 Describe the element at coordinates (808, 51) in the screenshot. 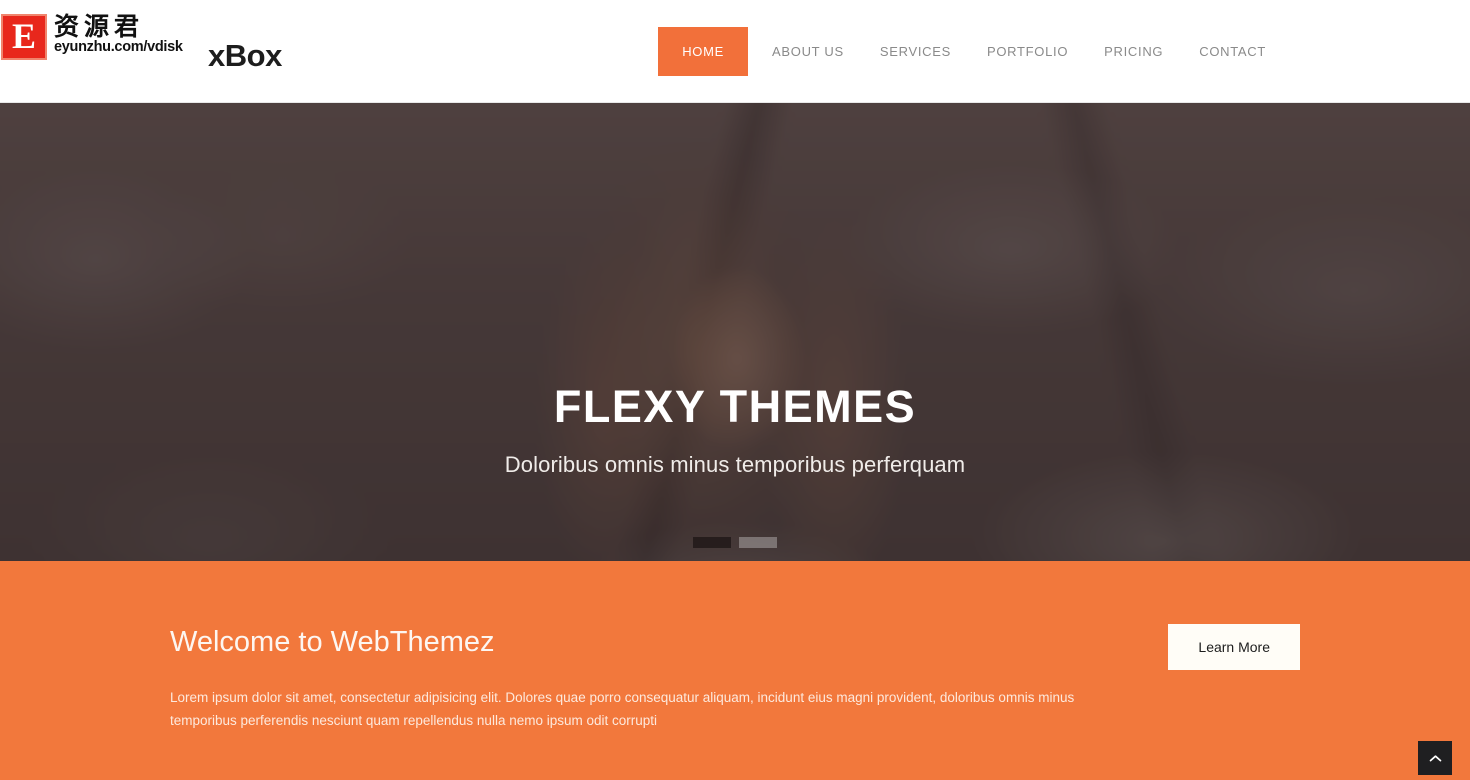

I see `nav-item-about-us: ABOUT US` at that location.